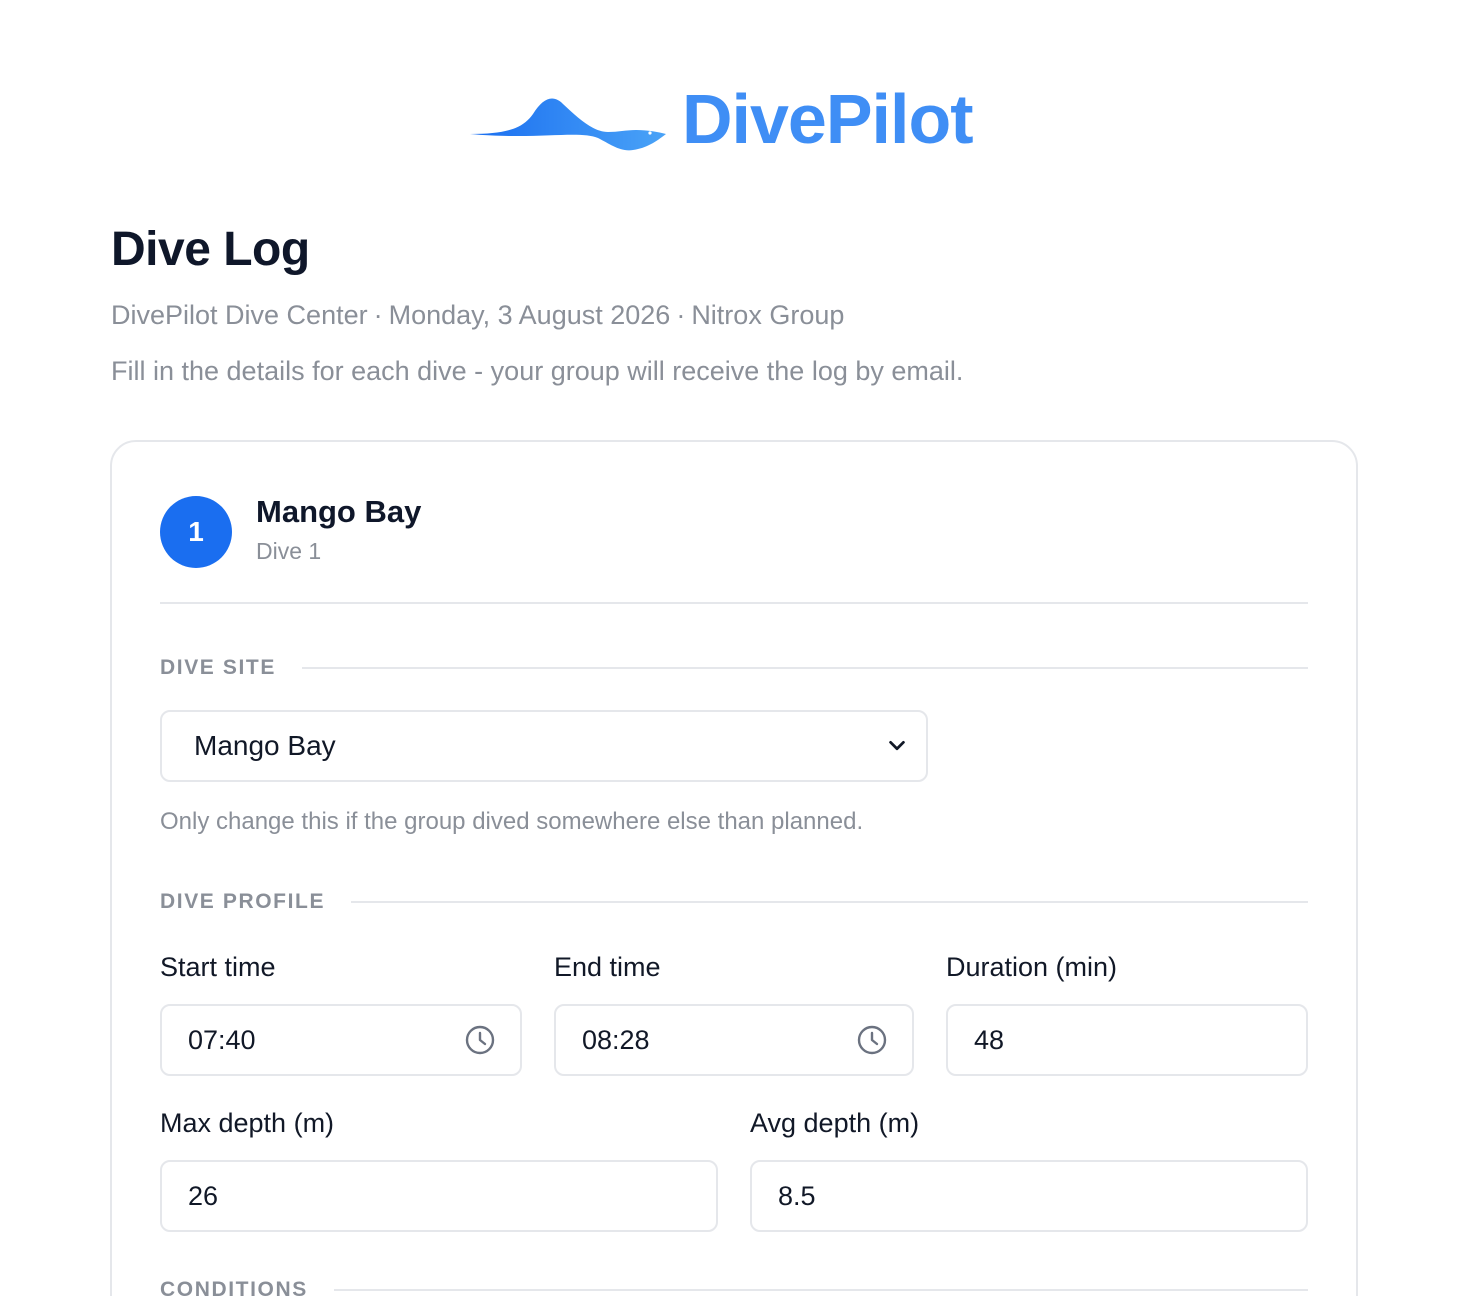 The image size is (1468, 1296). Describe the element at coordinates (1032, 967) in the screenshot. I see `duration-label: Duration (min)` at that location.